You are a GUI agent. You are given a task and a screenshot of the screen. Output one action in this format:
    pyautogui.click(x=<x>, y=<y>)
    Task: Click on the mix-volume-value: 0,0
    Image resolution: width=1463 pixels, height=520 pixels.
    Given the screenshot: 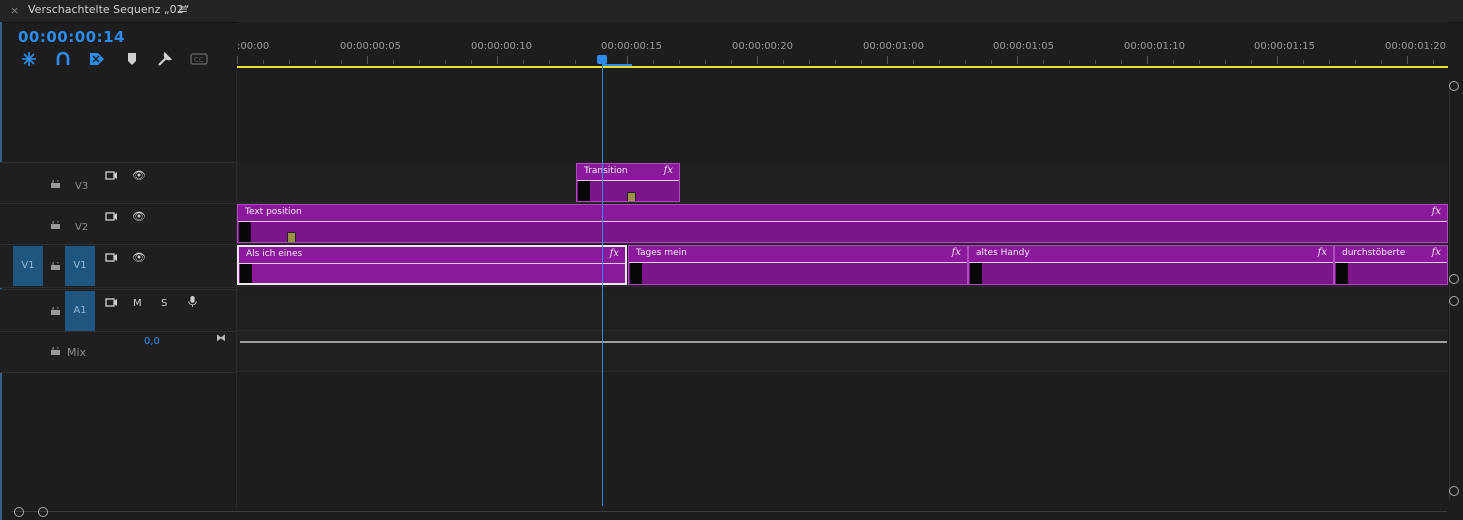 What is the action you would take?
    pyautogui.click(x=152, y=341)
    